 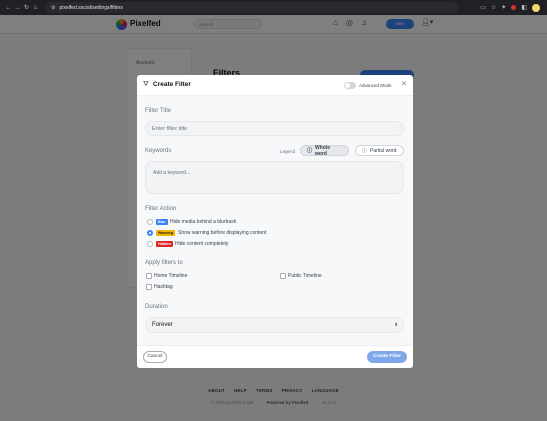 What do you see at coordinates (162, 325) in the screenshot?
I see `duration-value: Forever` at bounding box center [162, 325].